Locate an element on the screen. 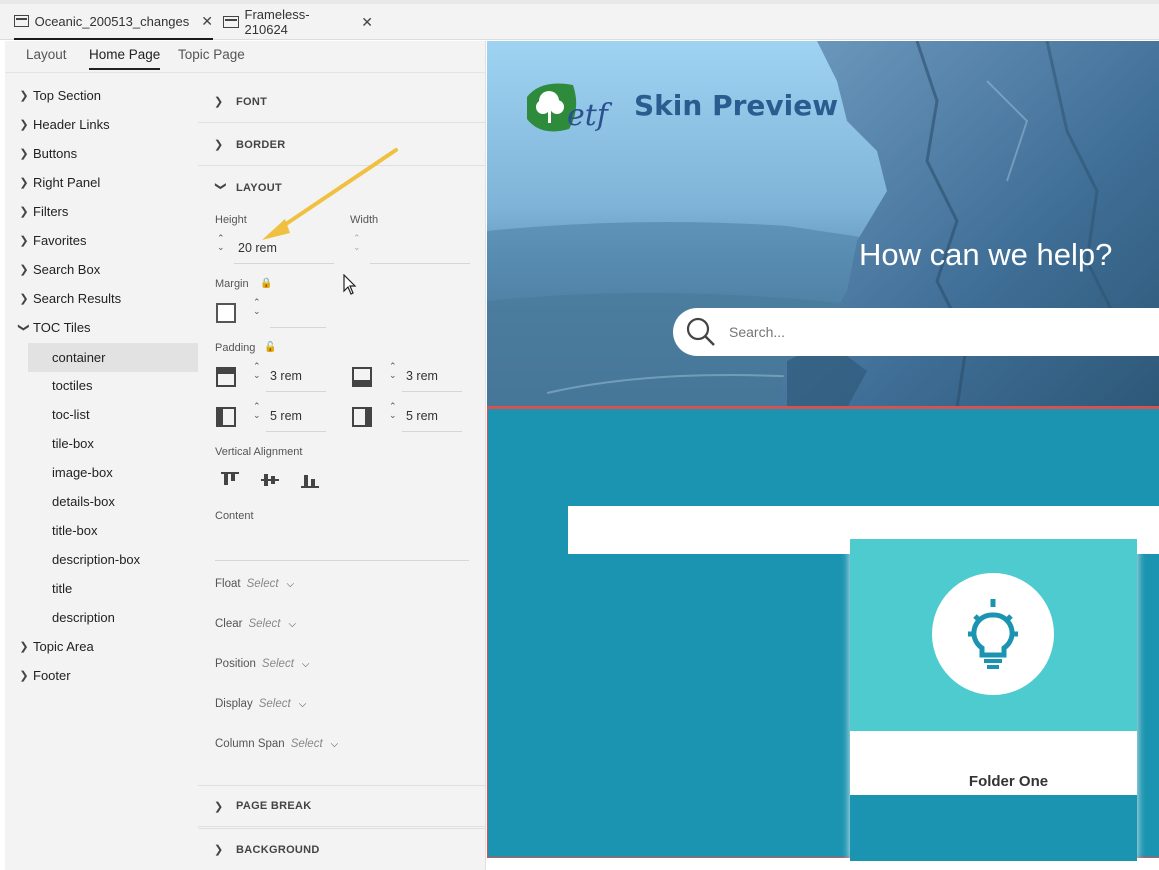 The width and height of the screenshot is (1159, 870). padding-bottom-stepper: ⌃ ⌄ is located at coordinates (393, 371).